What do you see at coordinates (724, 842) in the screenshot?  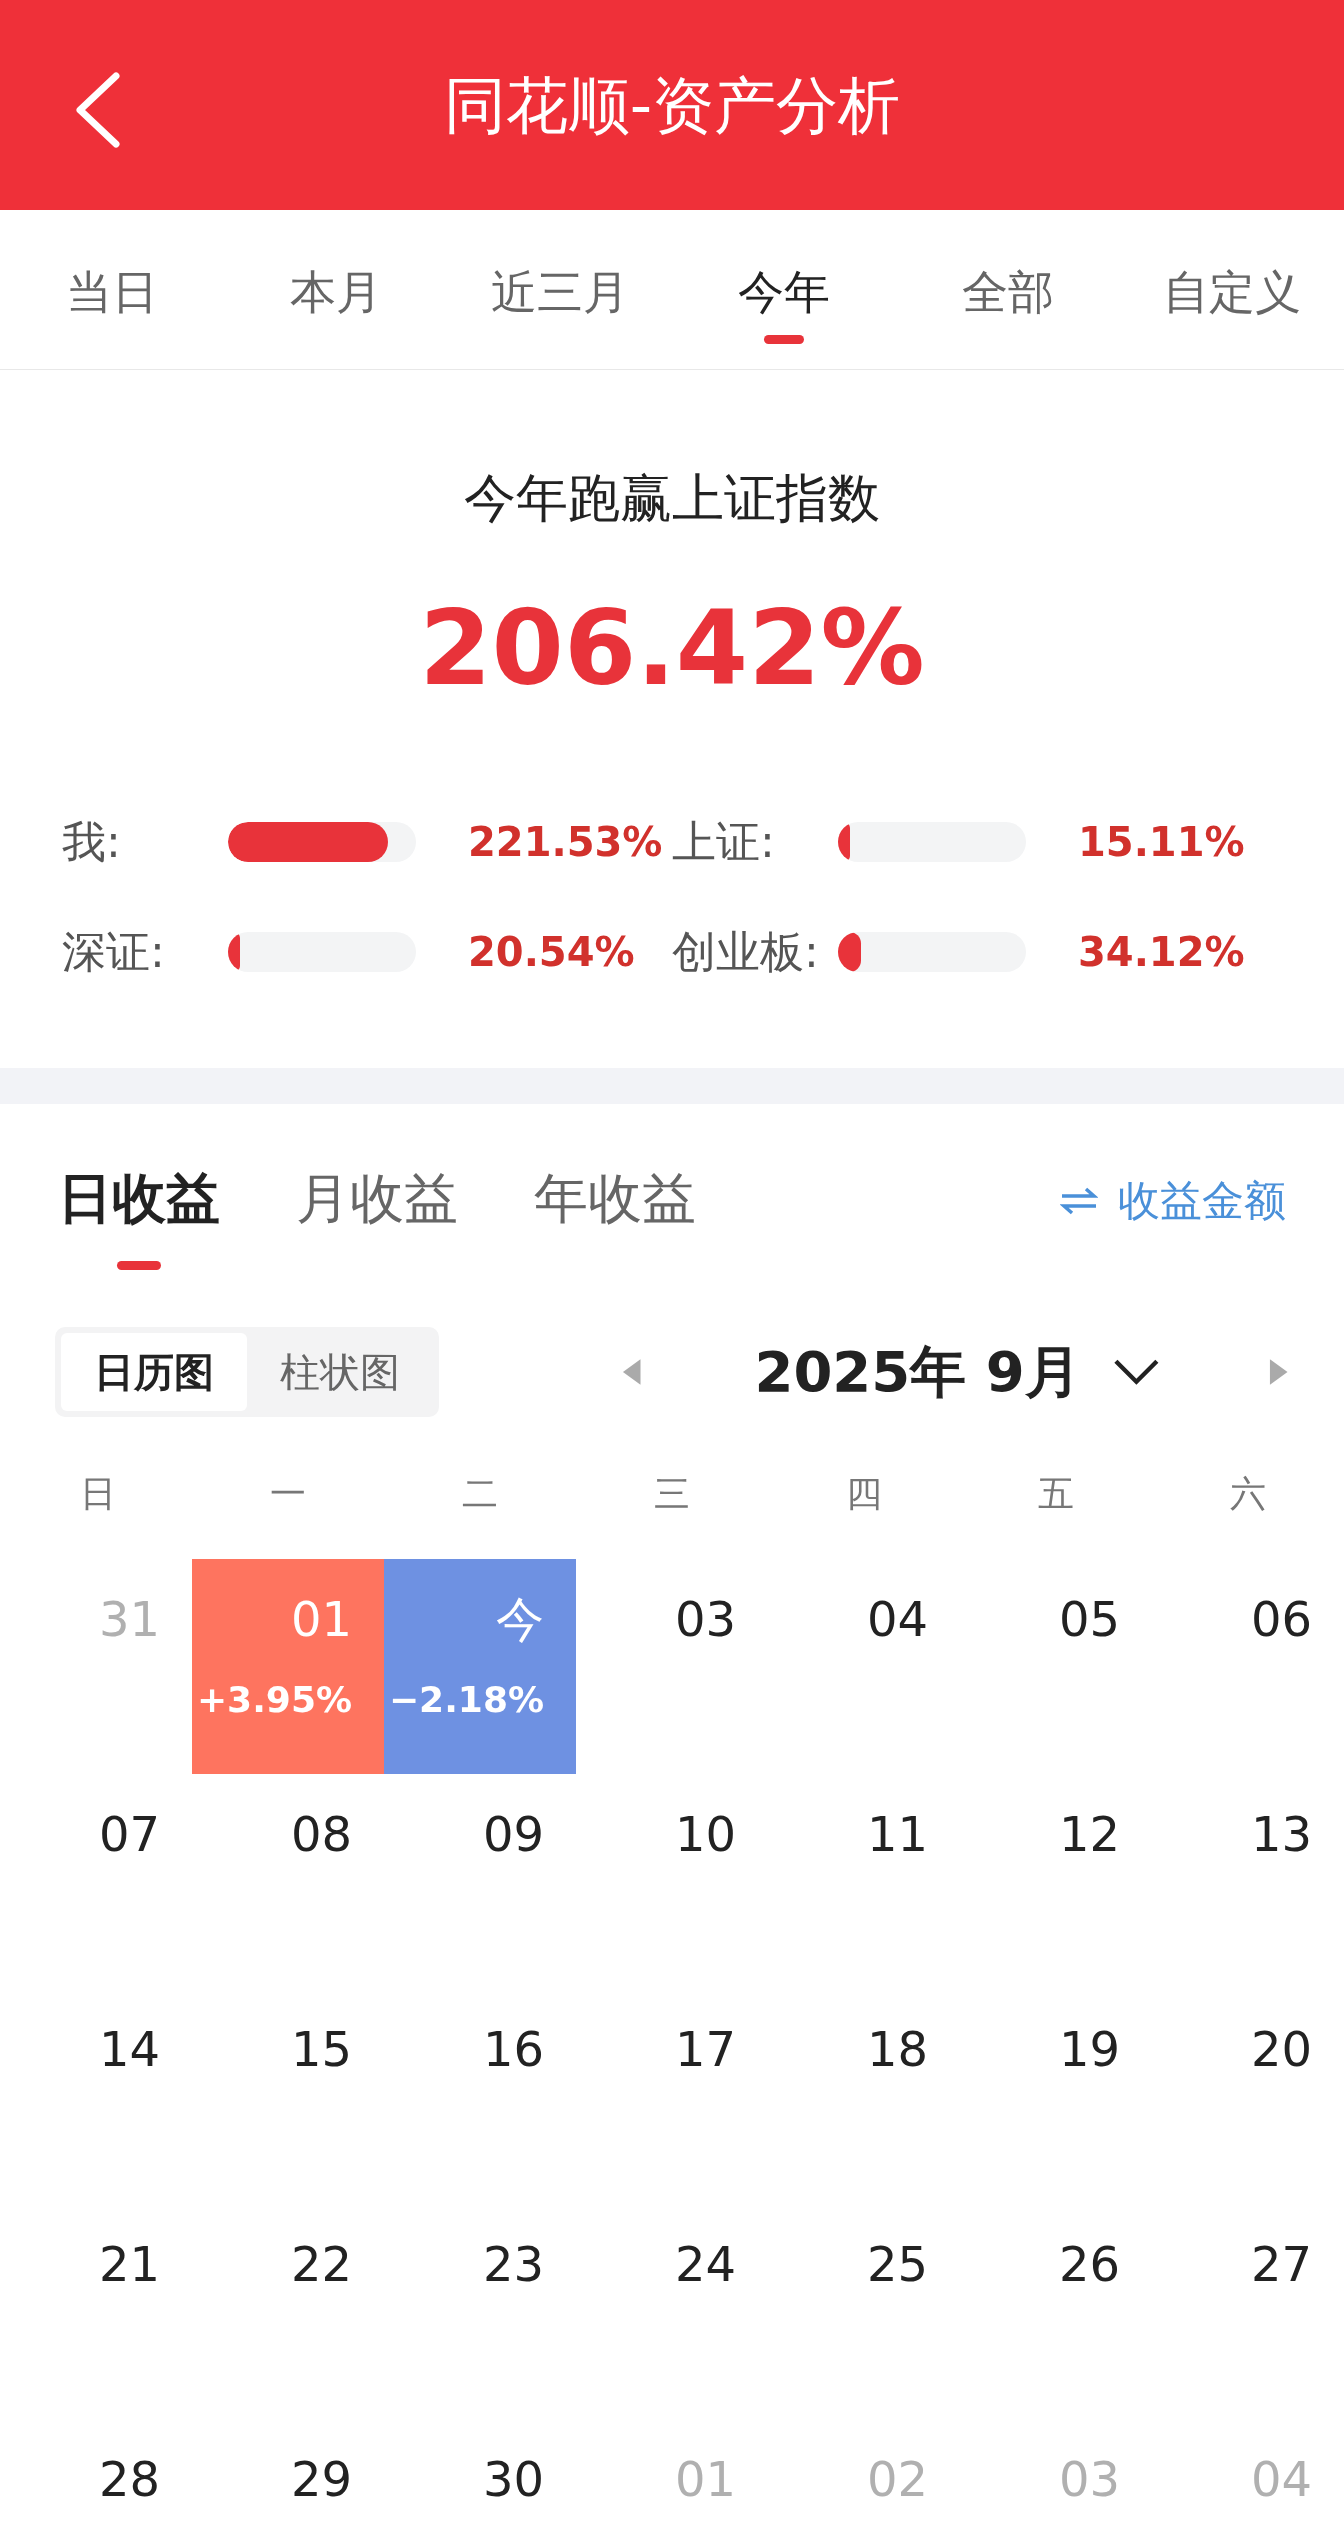 I see `comparison-label: 上证:` at bounding box center [724, 842].